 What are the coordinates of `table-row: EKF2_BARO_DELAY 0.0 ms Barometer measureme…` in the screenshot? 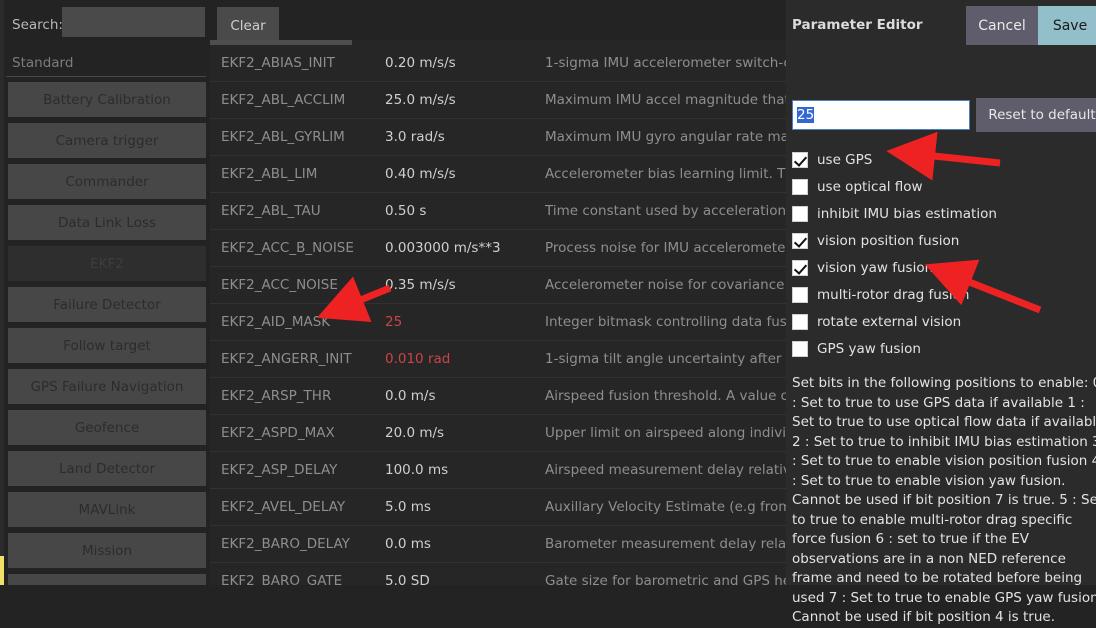 It's located at (498, 544).